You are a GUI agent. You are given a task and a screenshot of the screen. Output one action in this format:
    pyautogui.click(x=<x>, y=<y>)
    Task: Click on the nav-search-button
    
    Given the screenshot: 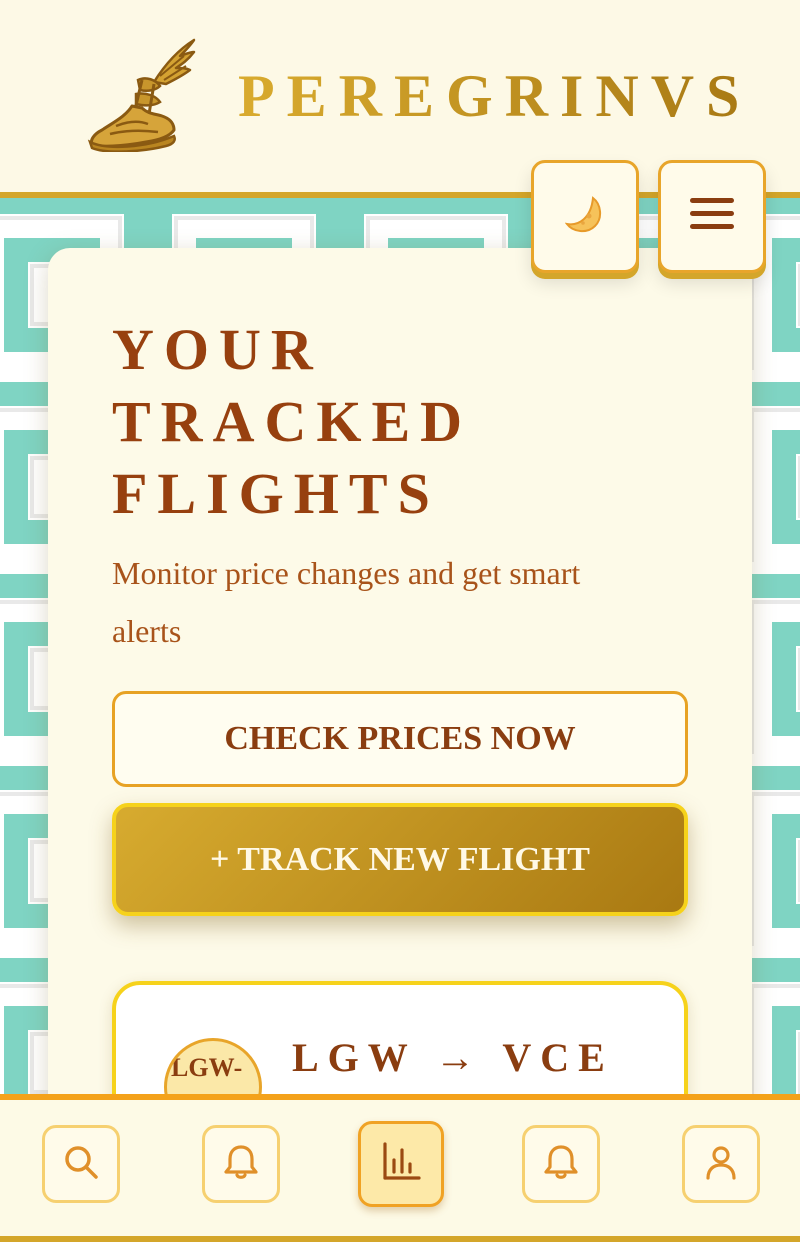 What is the action you would take?
    pyautogui.click(x=81, y=1164)
    